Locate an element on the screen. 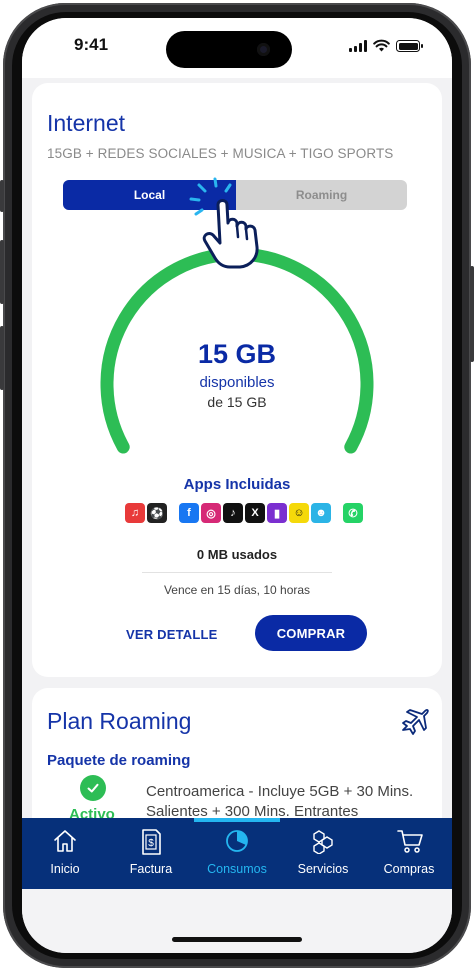 The width and height of the screenshot is (474, 971). apps-row: ♫ ⚽ f ◎ ♪ X ▮ ☺ ☻ ✆ is located at coordinates (244, 513).